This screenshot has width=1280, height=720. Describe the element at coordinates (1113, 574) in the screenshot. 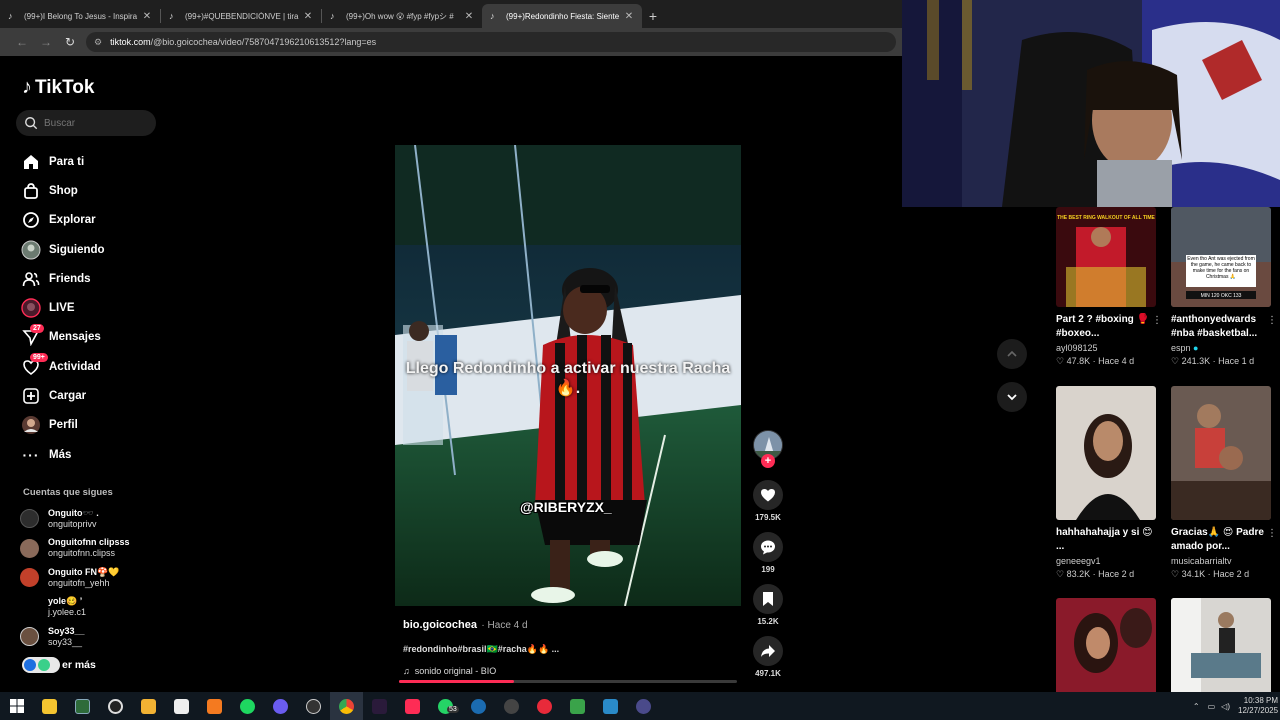

I see `video-age: · Hace 2 d` at that location.